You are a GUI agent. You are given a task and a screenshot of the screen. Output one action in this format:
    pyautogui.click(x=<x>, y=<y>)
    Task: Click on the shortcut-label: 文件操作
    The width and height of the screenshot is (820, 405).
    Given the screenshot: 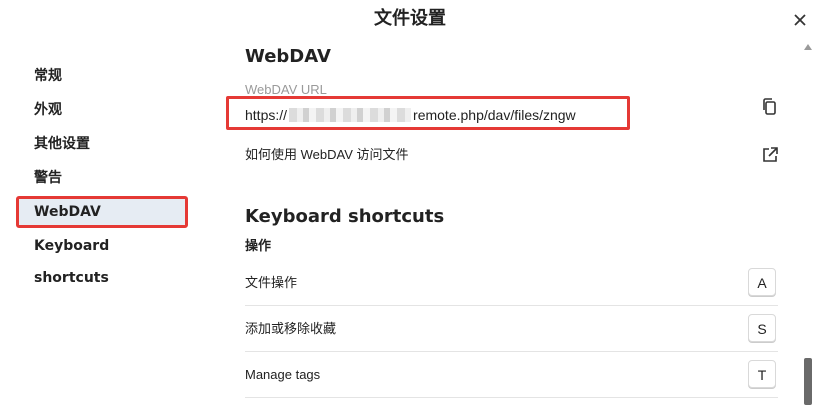 What is the action you would take?
    pyautogui.click(x=271, y=282)
    